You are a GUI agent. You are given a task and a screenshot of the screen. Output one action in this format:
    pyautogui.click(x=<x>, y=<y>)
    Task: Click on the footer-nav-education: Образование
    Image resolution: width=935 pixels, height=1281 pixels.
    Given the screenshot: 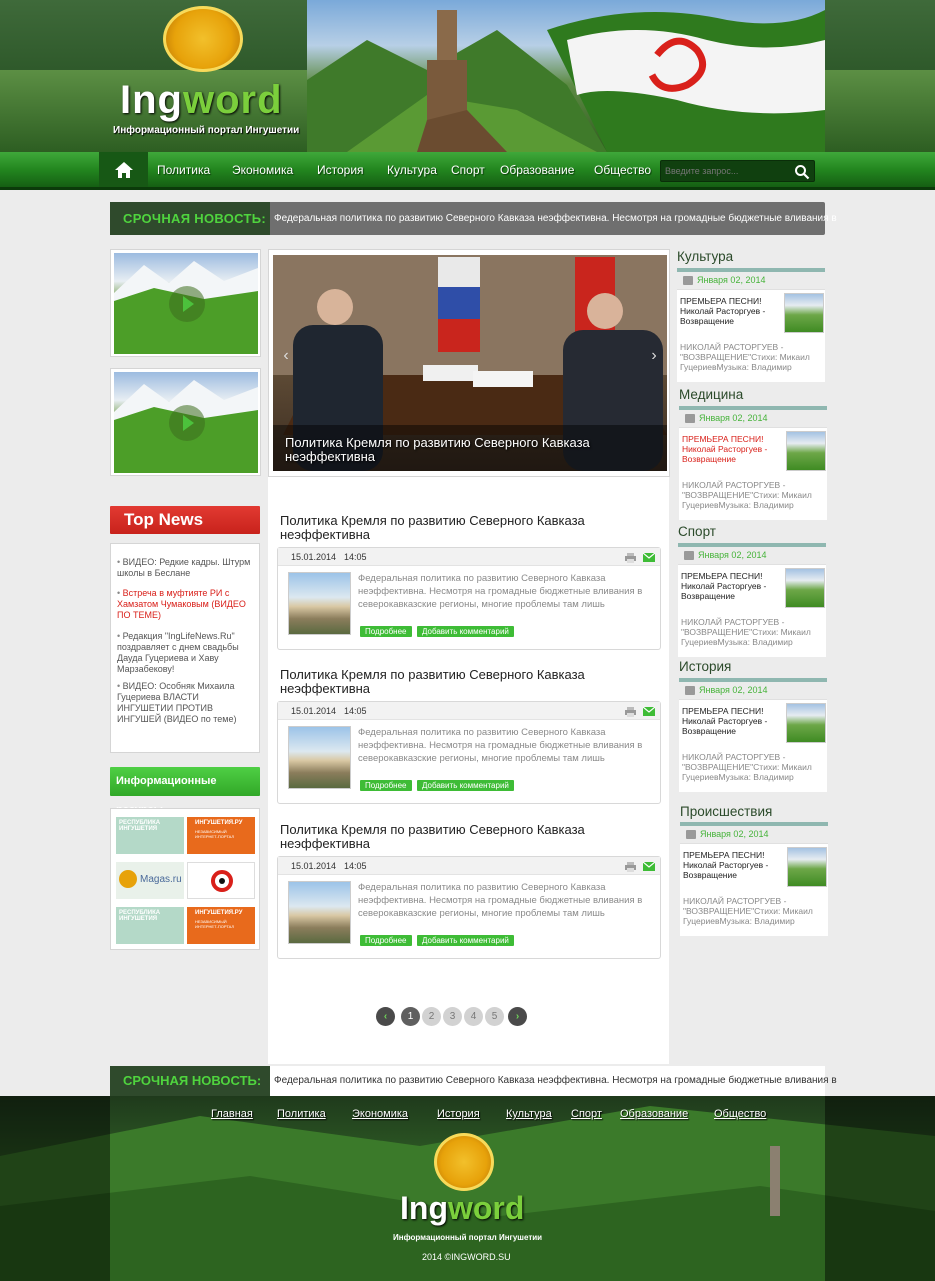 What is the action you would take?
    pyautogui.click(x=654, y=1114)
    